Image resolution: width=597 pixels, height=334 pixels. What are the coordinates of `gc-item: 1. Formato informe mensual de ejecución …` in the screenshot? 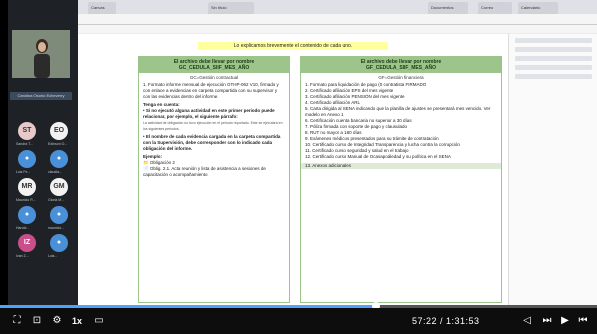 It's located at (211, 90).